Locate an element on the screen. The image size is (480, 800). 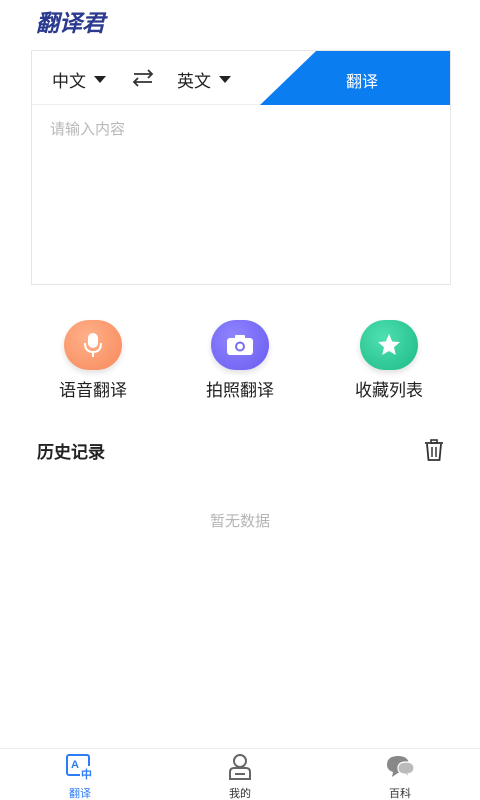
voice-translate-badge is located at coordinates (93, 345).